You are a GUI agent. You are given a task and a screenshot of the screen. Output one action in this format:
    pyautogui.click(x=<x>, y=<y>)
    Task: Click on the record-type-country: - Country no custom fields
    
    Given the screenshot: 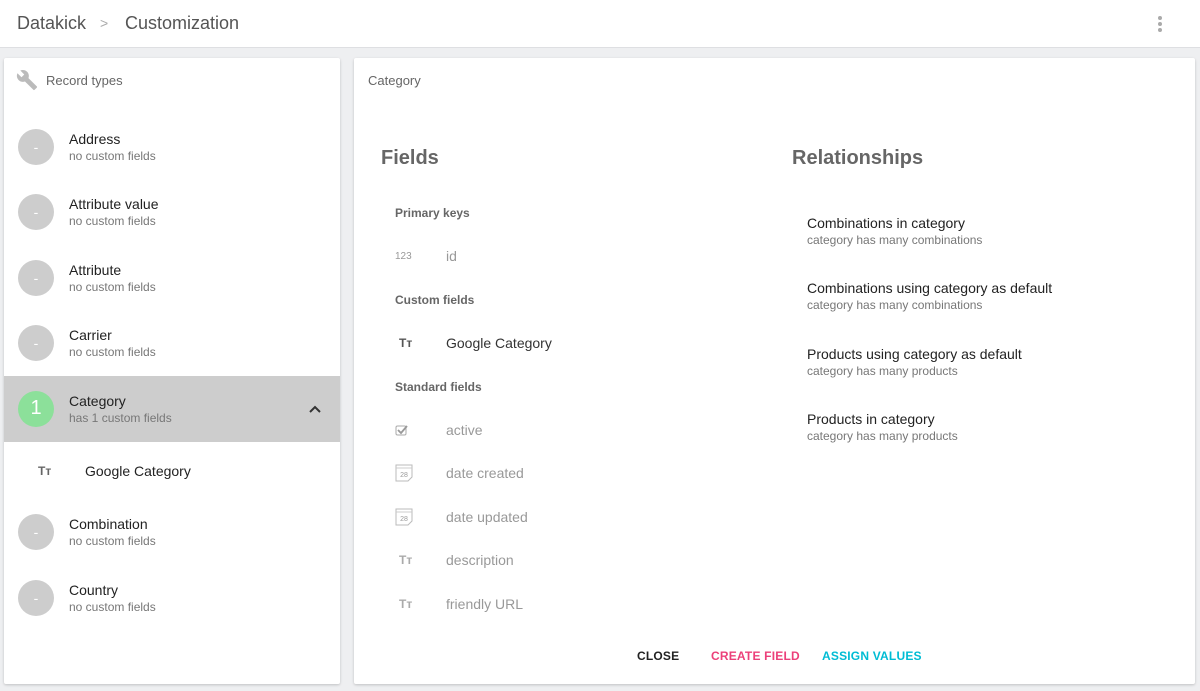 What is the action you would take?
    pyautogui.click(x=172, y=598)
    